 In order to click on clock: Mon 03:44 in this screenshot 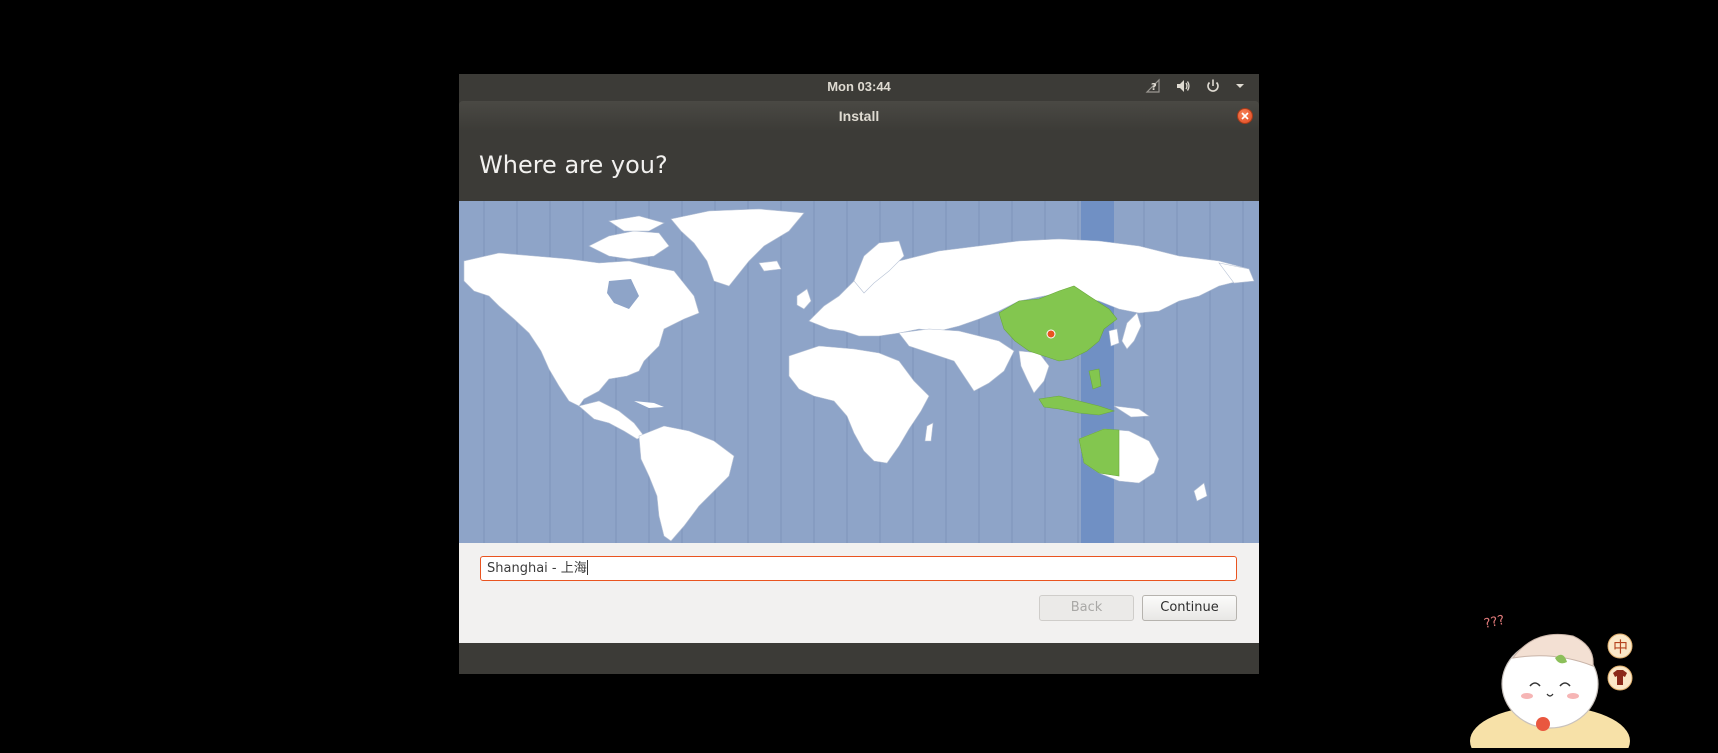, I will do `click(859, 86)`.